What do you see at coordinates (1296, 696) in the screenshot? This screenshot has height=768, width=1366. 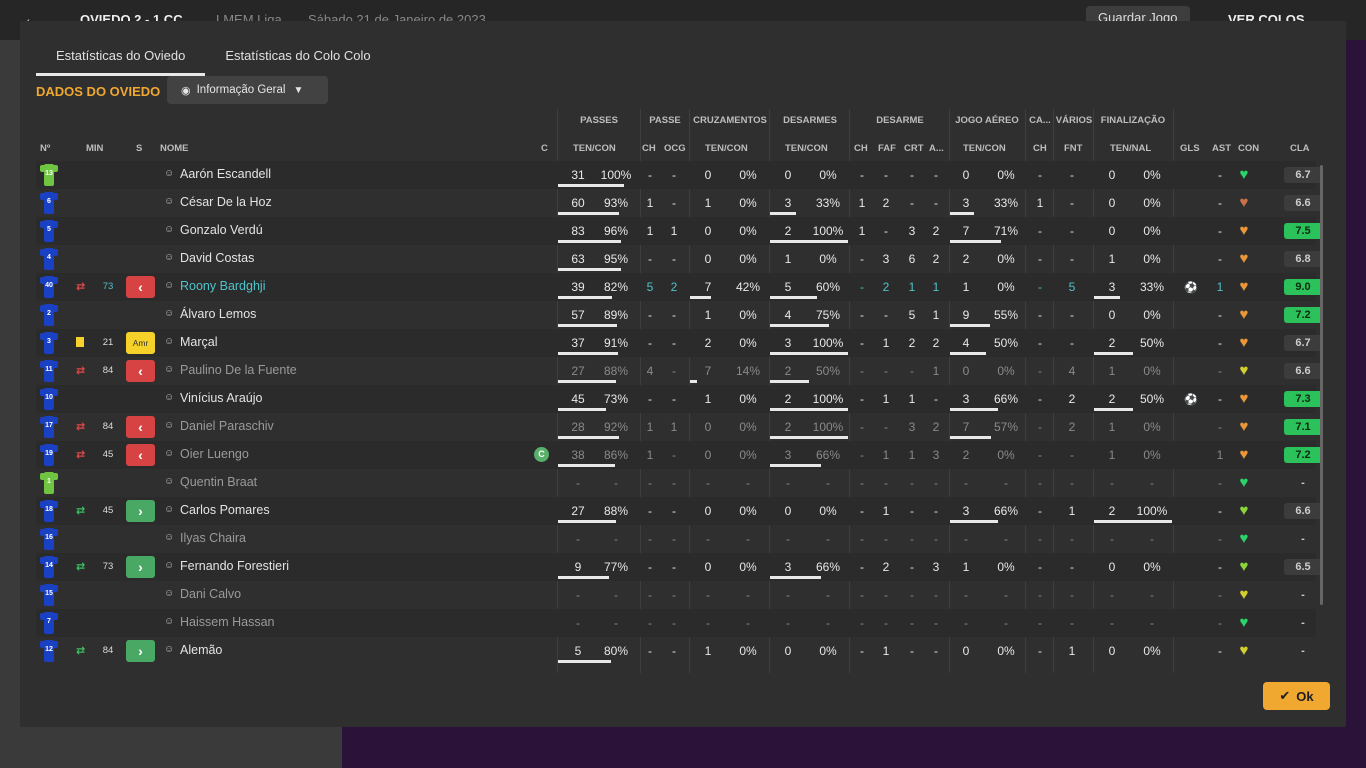 I see `ok-button: ✔ Ok` at bounding box center [1296, 696].